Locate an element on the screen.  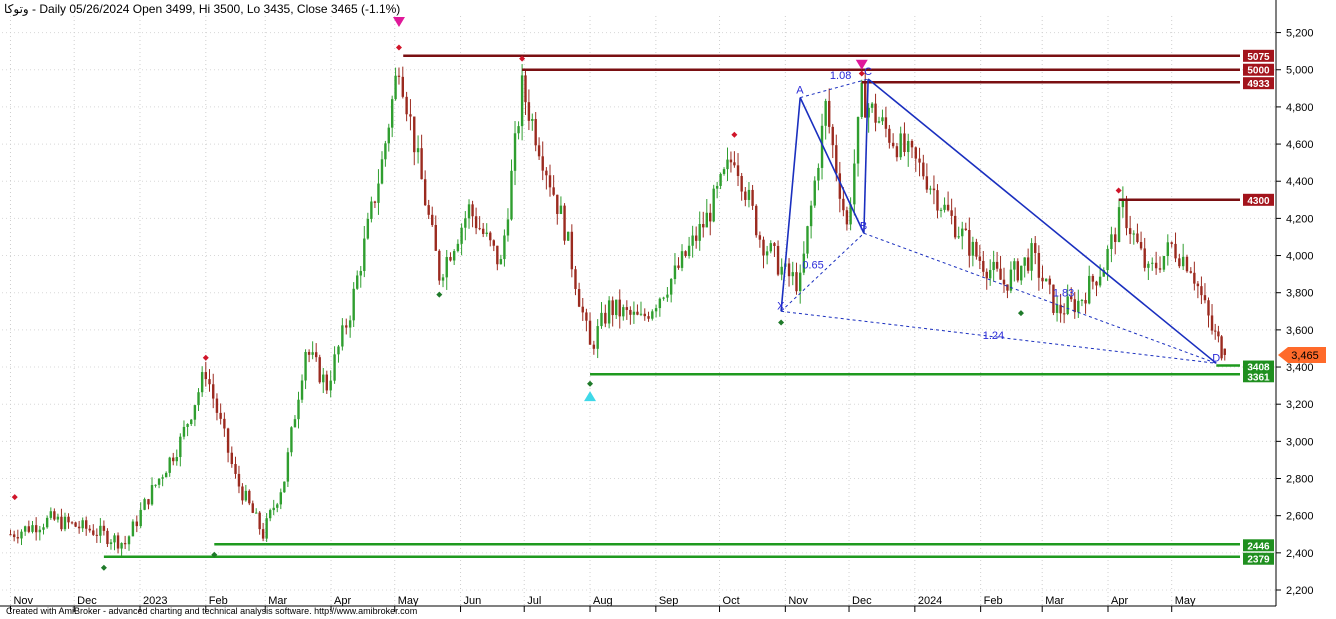
level-tag-label: 2379 is located at coordinates (1258, 560).